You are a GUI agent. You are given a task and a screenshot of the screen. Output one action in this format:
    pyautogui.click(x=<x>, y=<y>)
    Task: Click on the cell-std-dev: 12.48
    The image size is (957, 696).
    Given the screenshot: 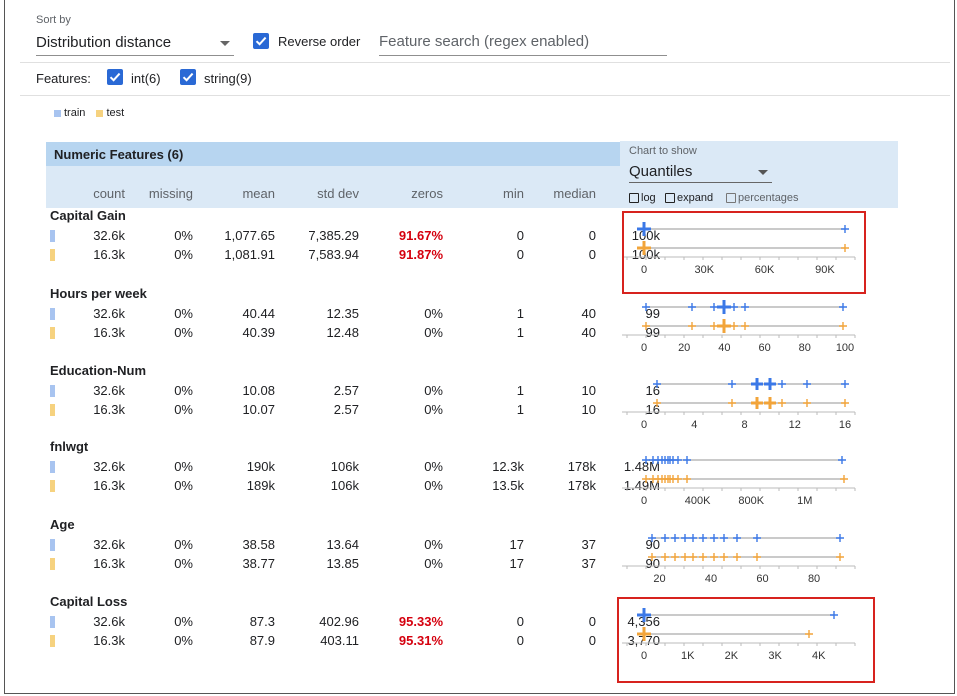 What is the action you would take?
    pyautogui.click(x=342, y=332)
    